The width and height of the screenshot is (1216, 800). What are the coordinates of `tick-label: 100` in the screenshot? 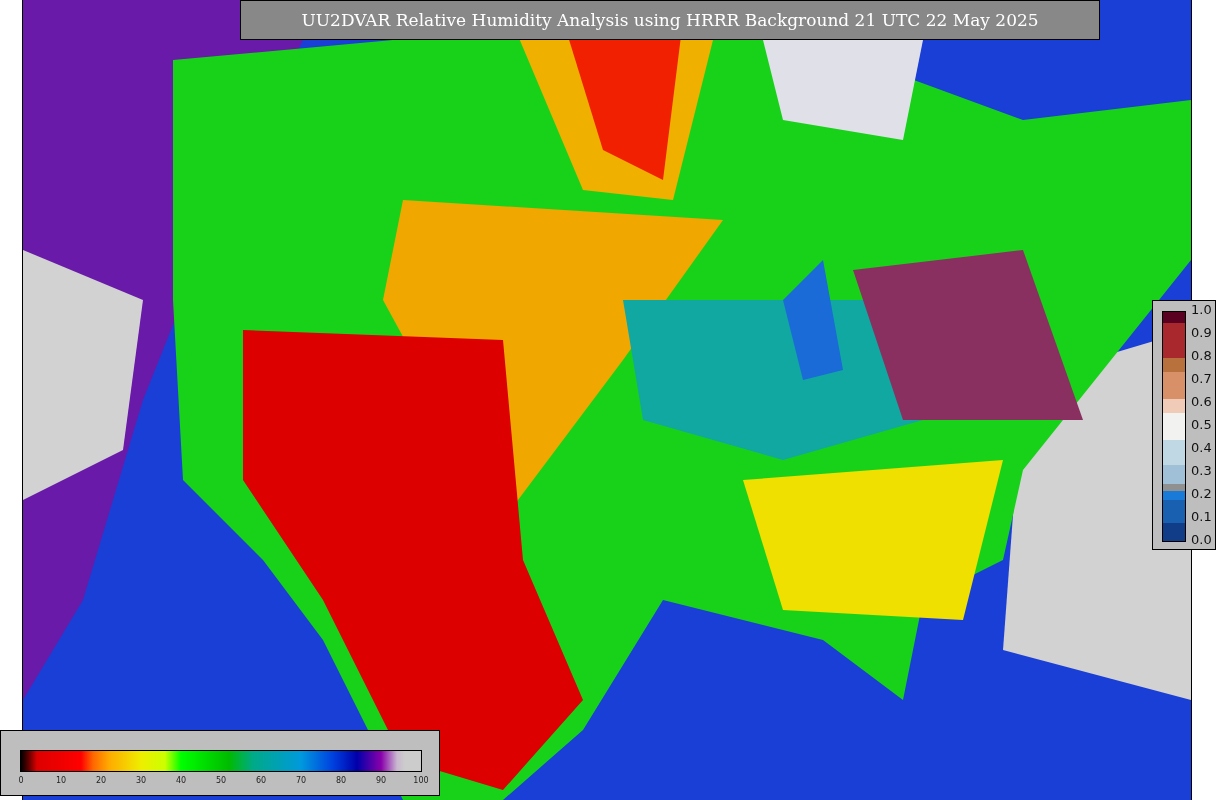 It's located at (421, 780).